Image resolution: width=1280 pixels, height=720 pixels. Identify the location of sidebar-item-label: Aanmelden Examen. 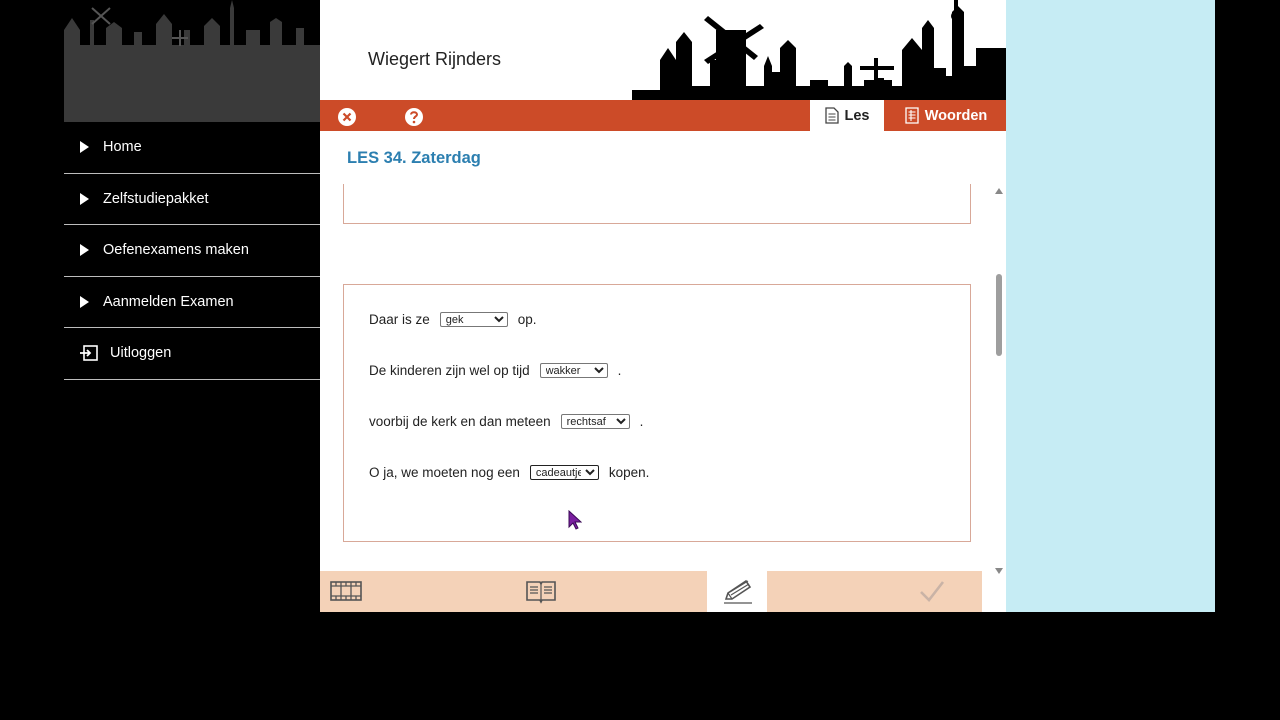
(168, 301).